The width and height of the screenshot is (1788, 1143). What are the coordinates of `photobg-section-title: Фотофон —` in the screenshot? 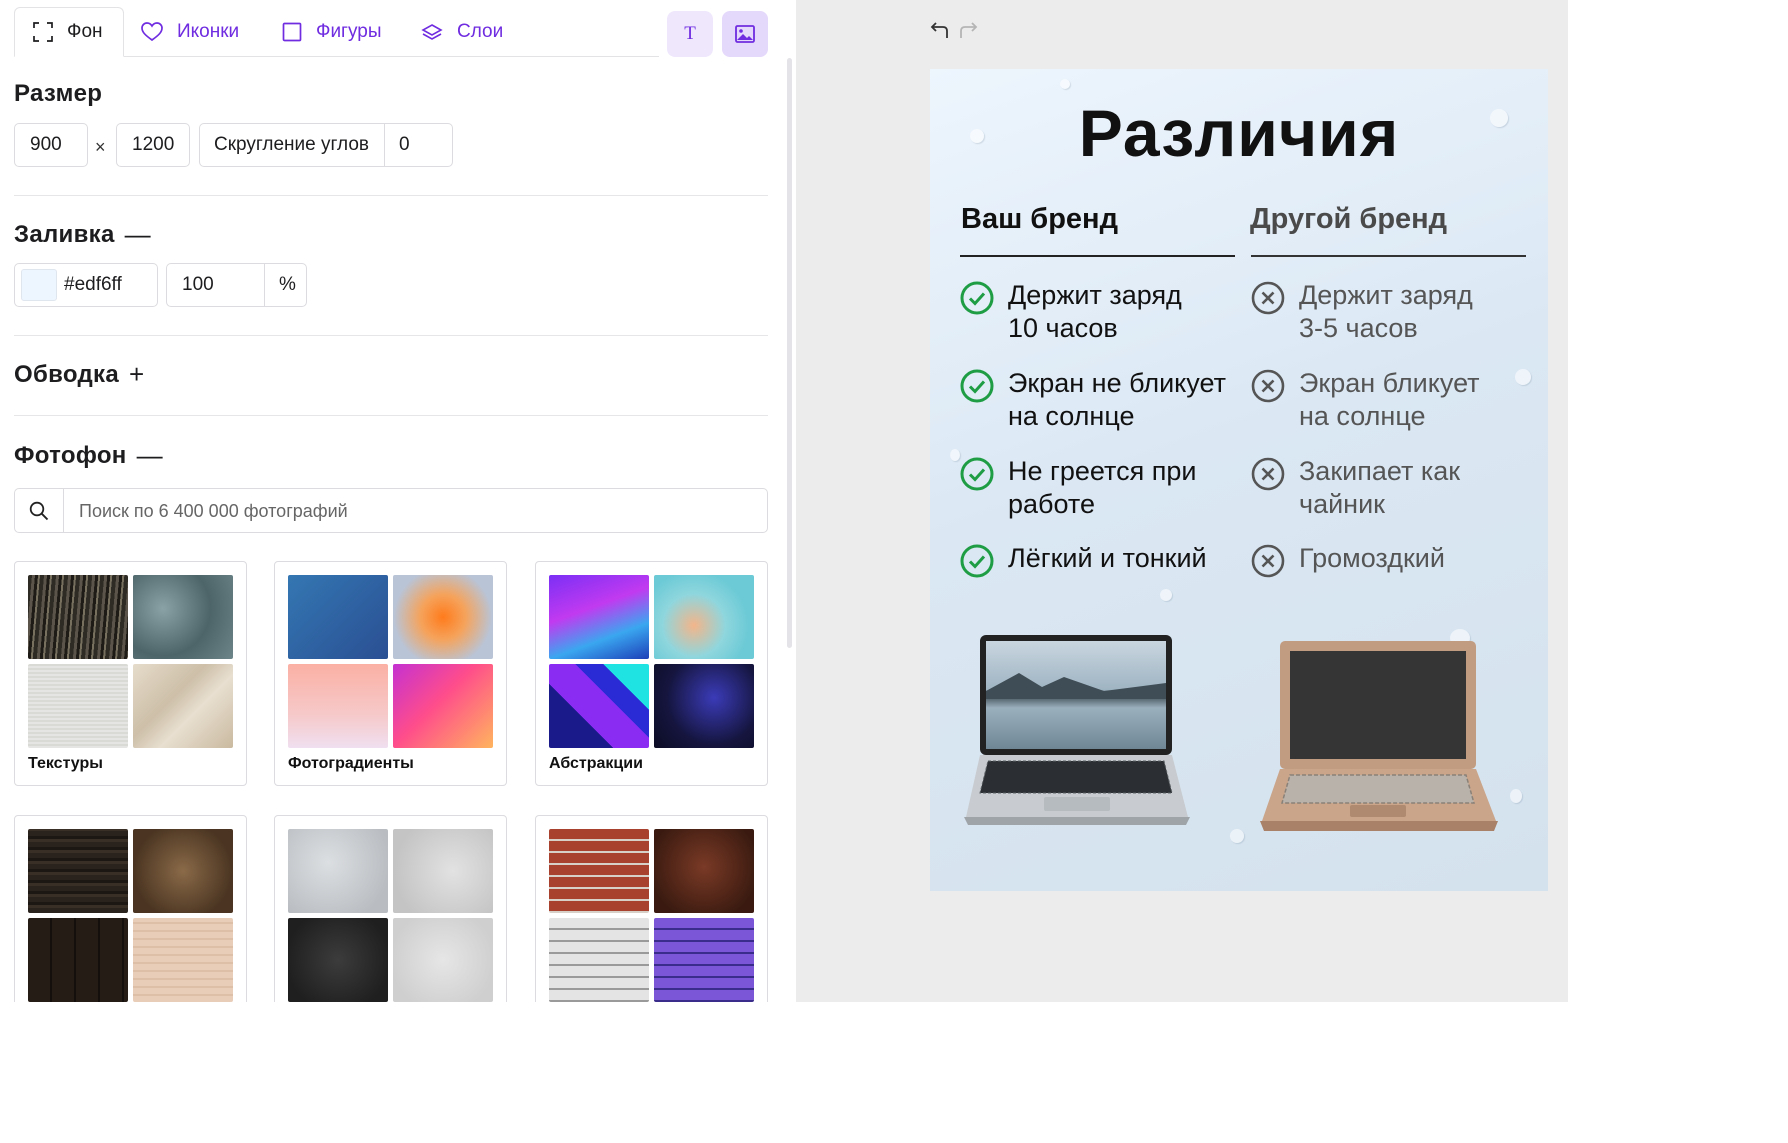 It's located at (88, 455).